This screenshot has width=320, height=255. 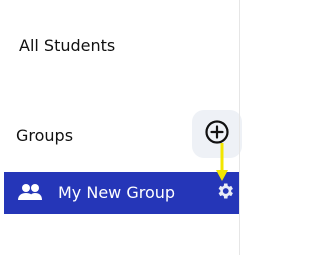 What do you see at coordinates (117, 192) in the screenshot?
I see `group-name-label: My New Group` at bounding box center [117, 192].